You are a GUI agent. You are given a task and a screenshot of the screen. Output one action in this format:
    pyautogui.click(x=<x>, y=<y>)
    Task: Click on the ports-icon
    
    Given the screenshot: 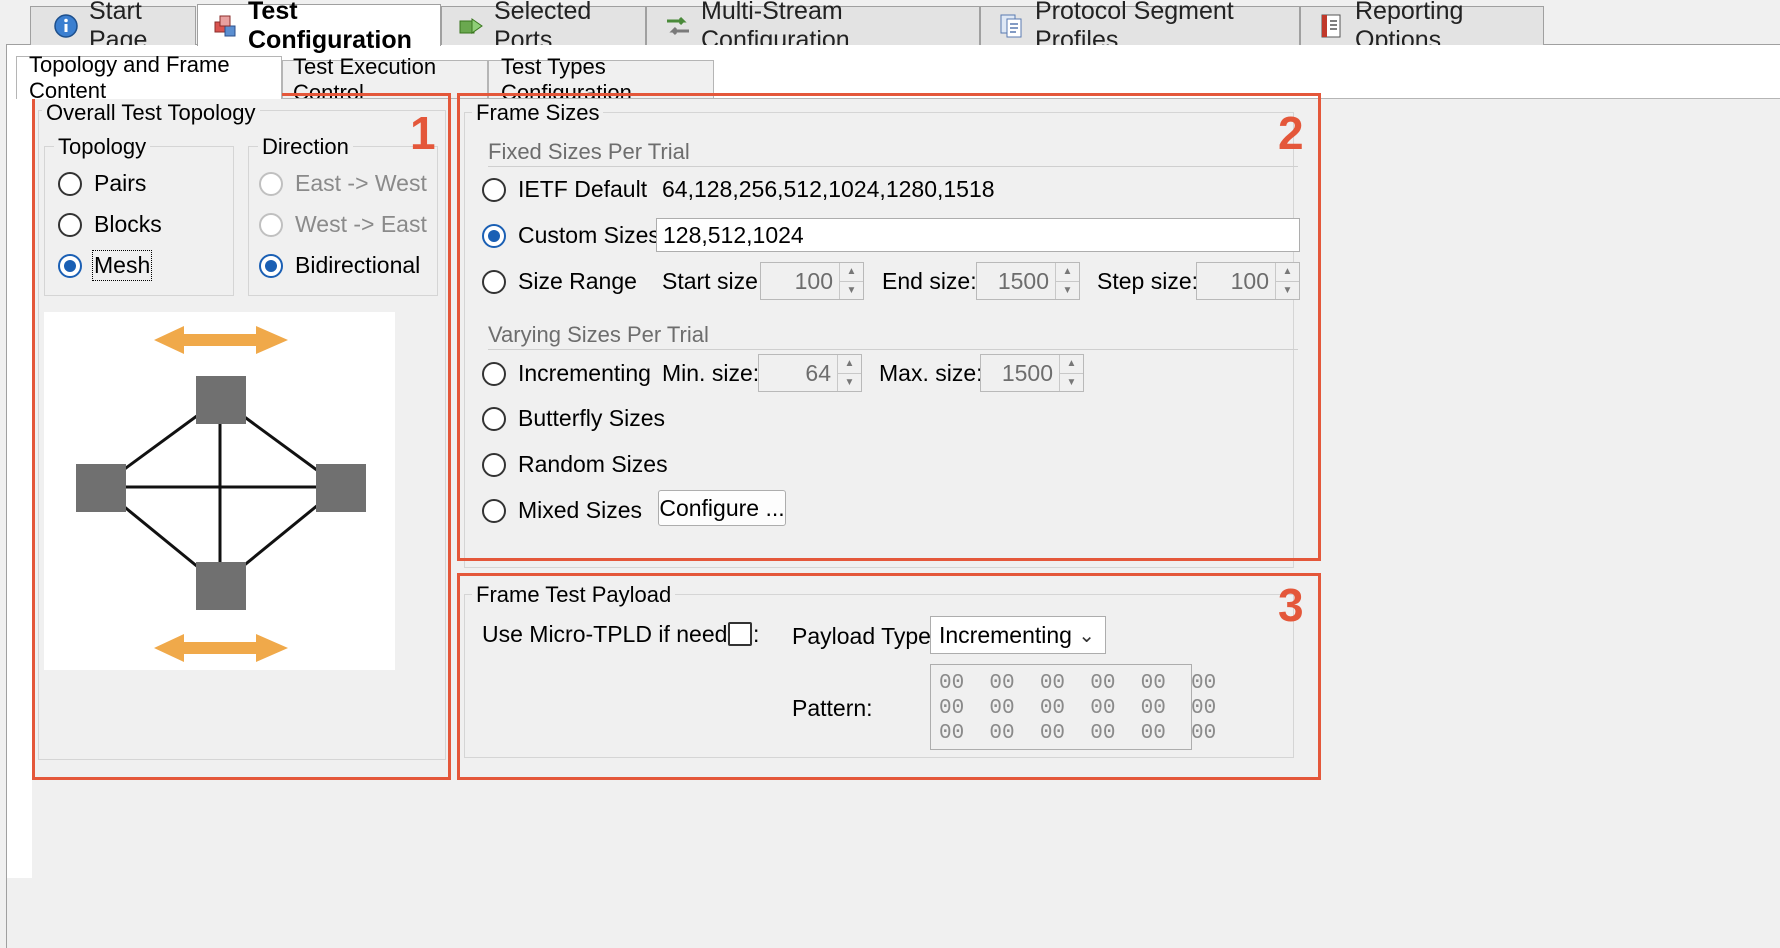 What is the action you would take?
    pyautogui.click(x=471, y=26)
    